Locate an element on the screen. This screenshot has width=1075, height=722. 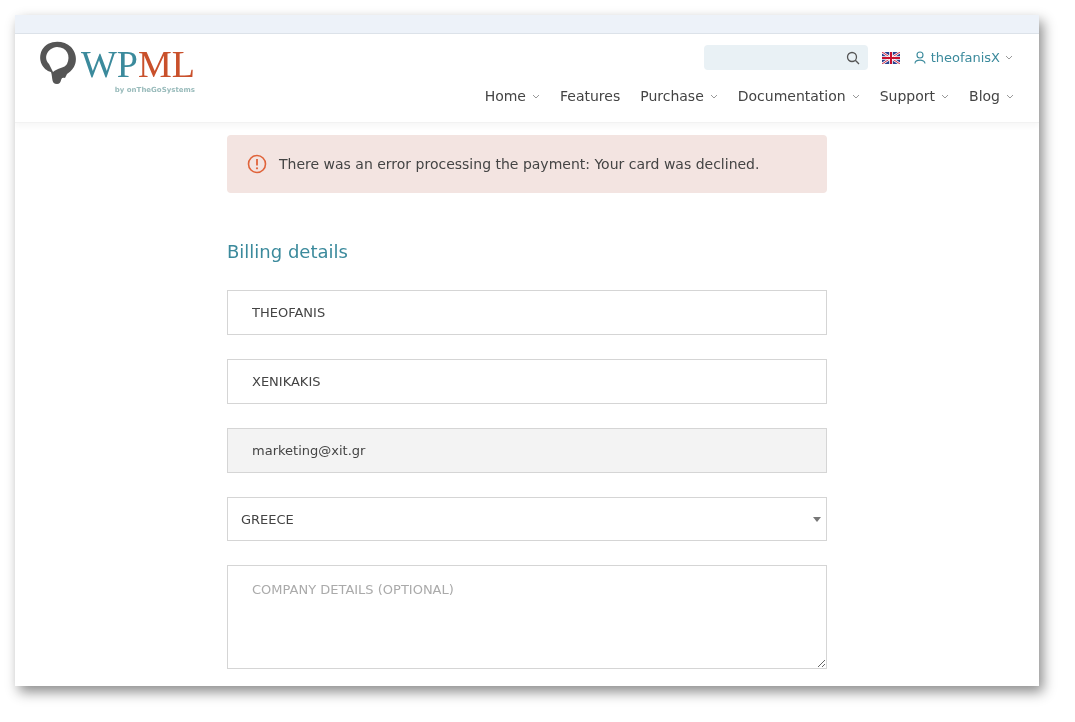
user-menu: theofanisX is located at coordinates (963, 57).